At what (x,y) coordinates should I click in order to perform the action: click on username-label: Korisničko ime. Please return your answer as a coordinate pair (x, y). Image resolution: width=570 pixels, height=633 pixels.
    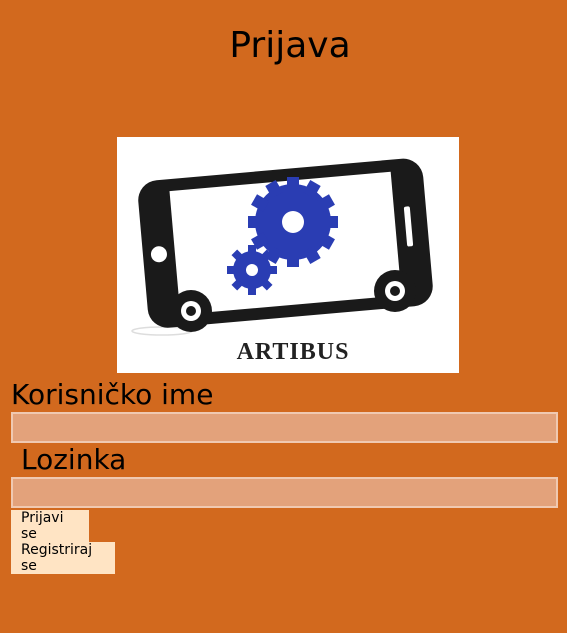
    Looking at the image, I should click on (112, 394).